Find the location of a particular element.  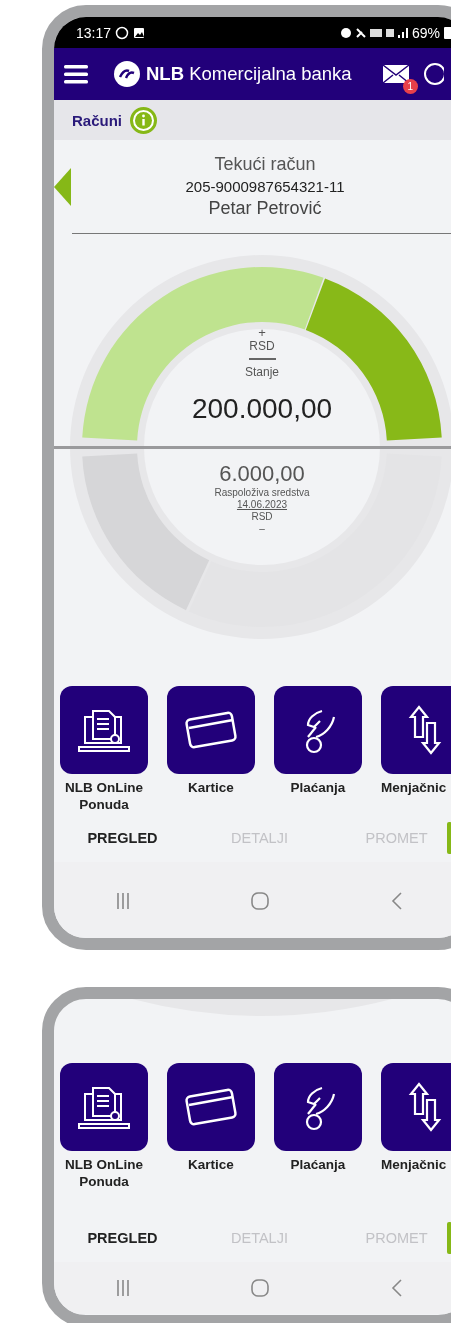

available-dash: – is located at coordinates (262, 529).